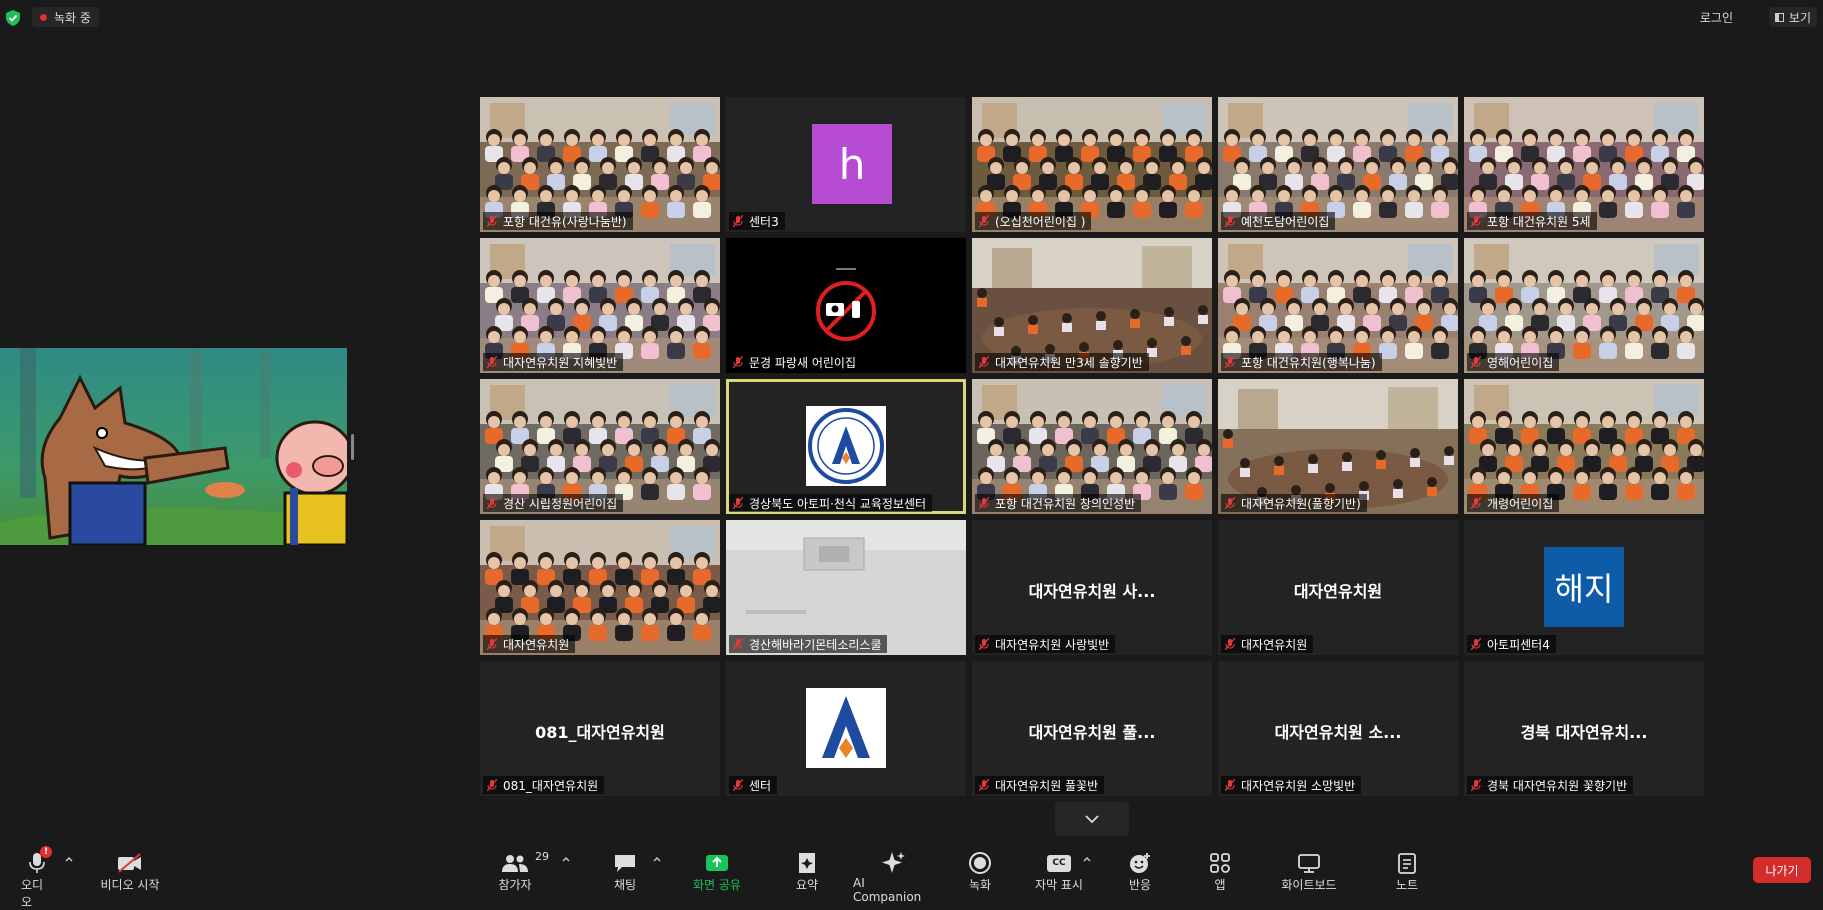 The height and width of the screenshot is (910, 1823). What do you see at coordinates (753, 785) in the screenshot?
I see `participant-name-label: 센터` at bounding box center [753, 785].